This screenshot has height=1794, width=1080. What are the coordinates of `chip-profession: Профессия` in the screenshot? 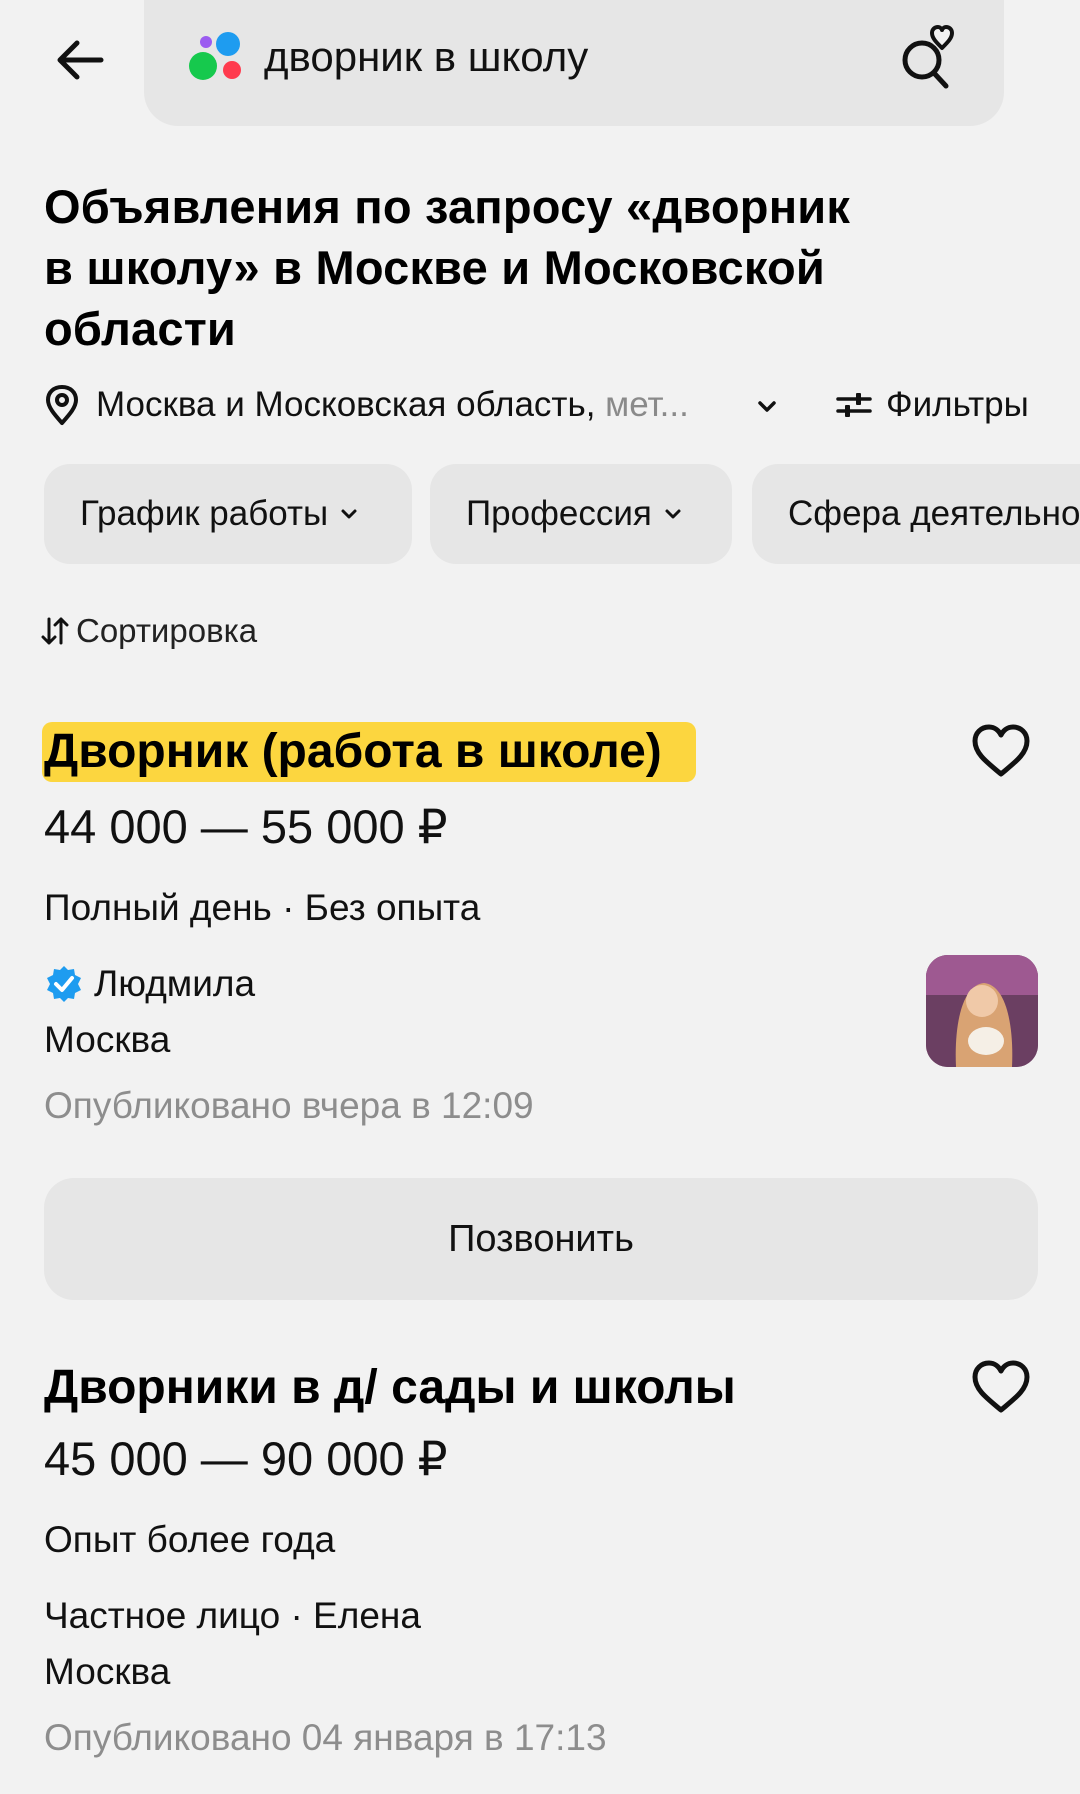 It's located at (581, 514).